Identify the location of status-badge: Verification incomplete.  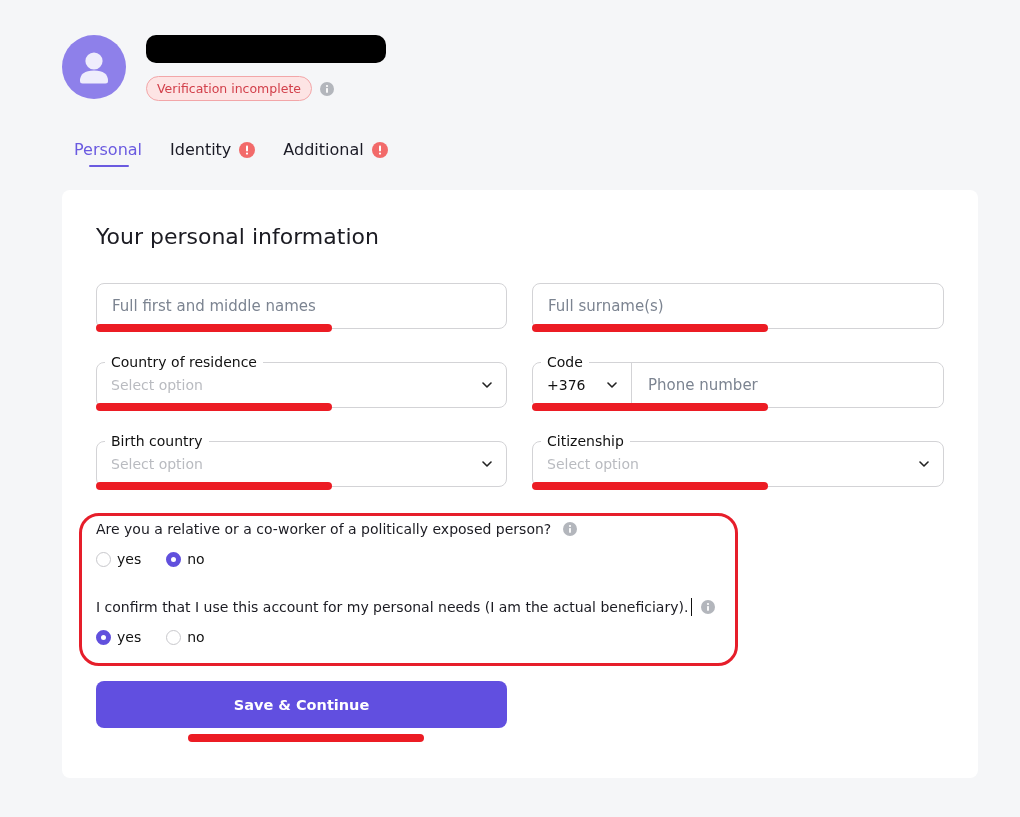
(229, 88).